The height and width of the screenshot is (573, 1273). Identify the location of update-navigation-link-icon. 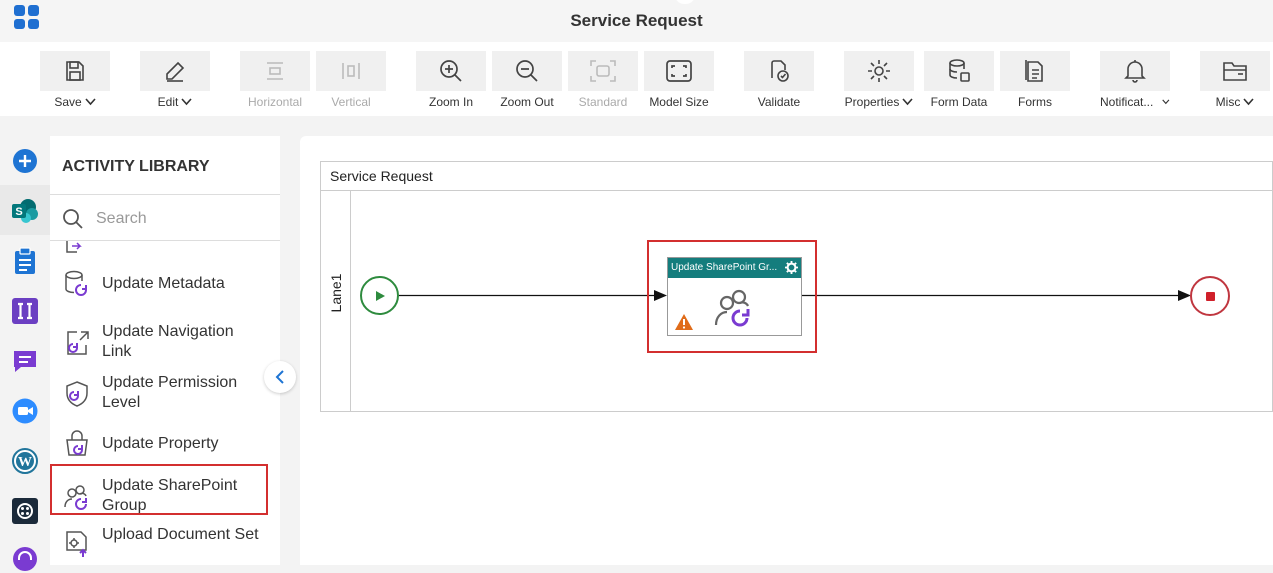
(78, 343).